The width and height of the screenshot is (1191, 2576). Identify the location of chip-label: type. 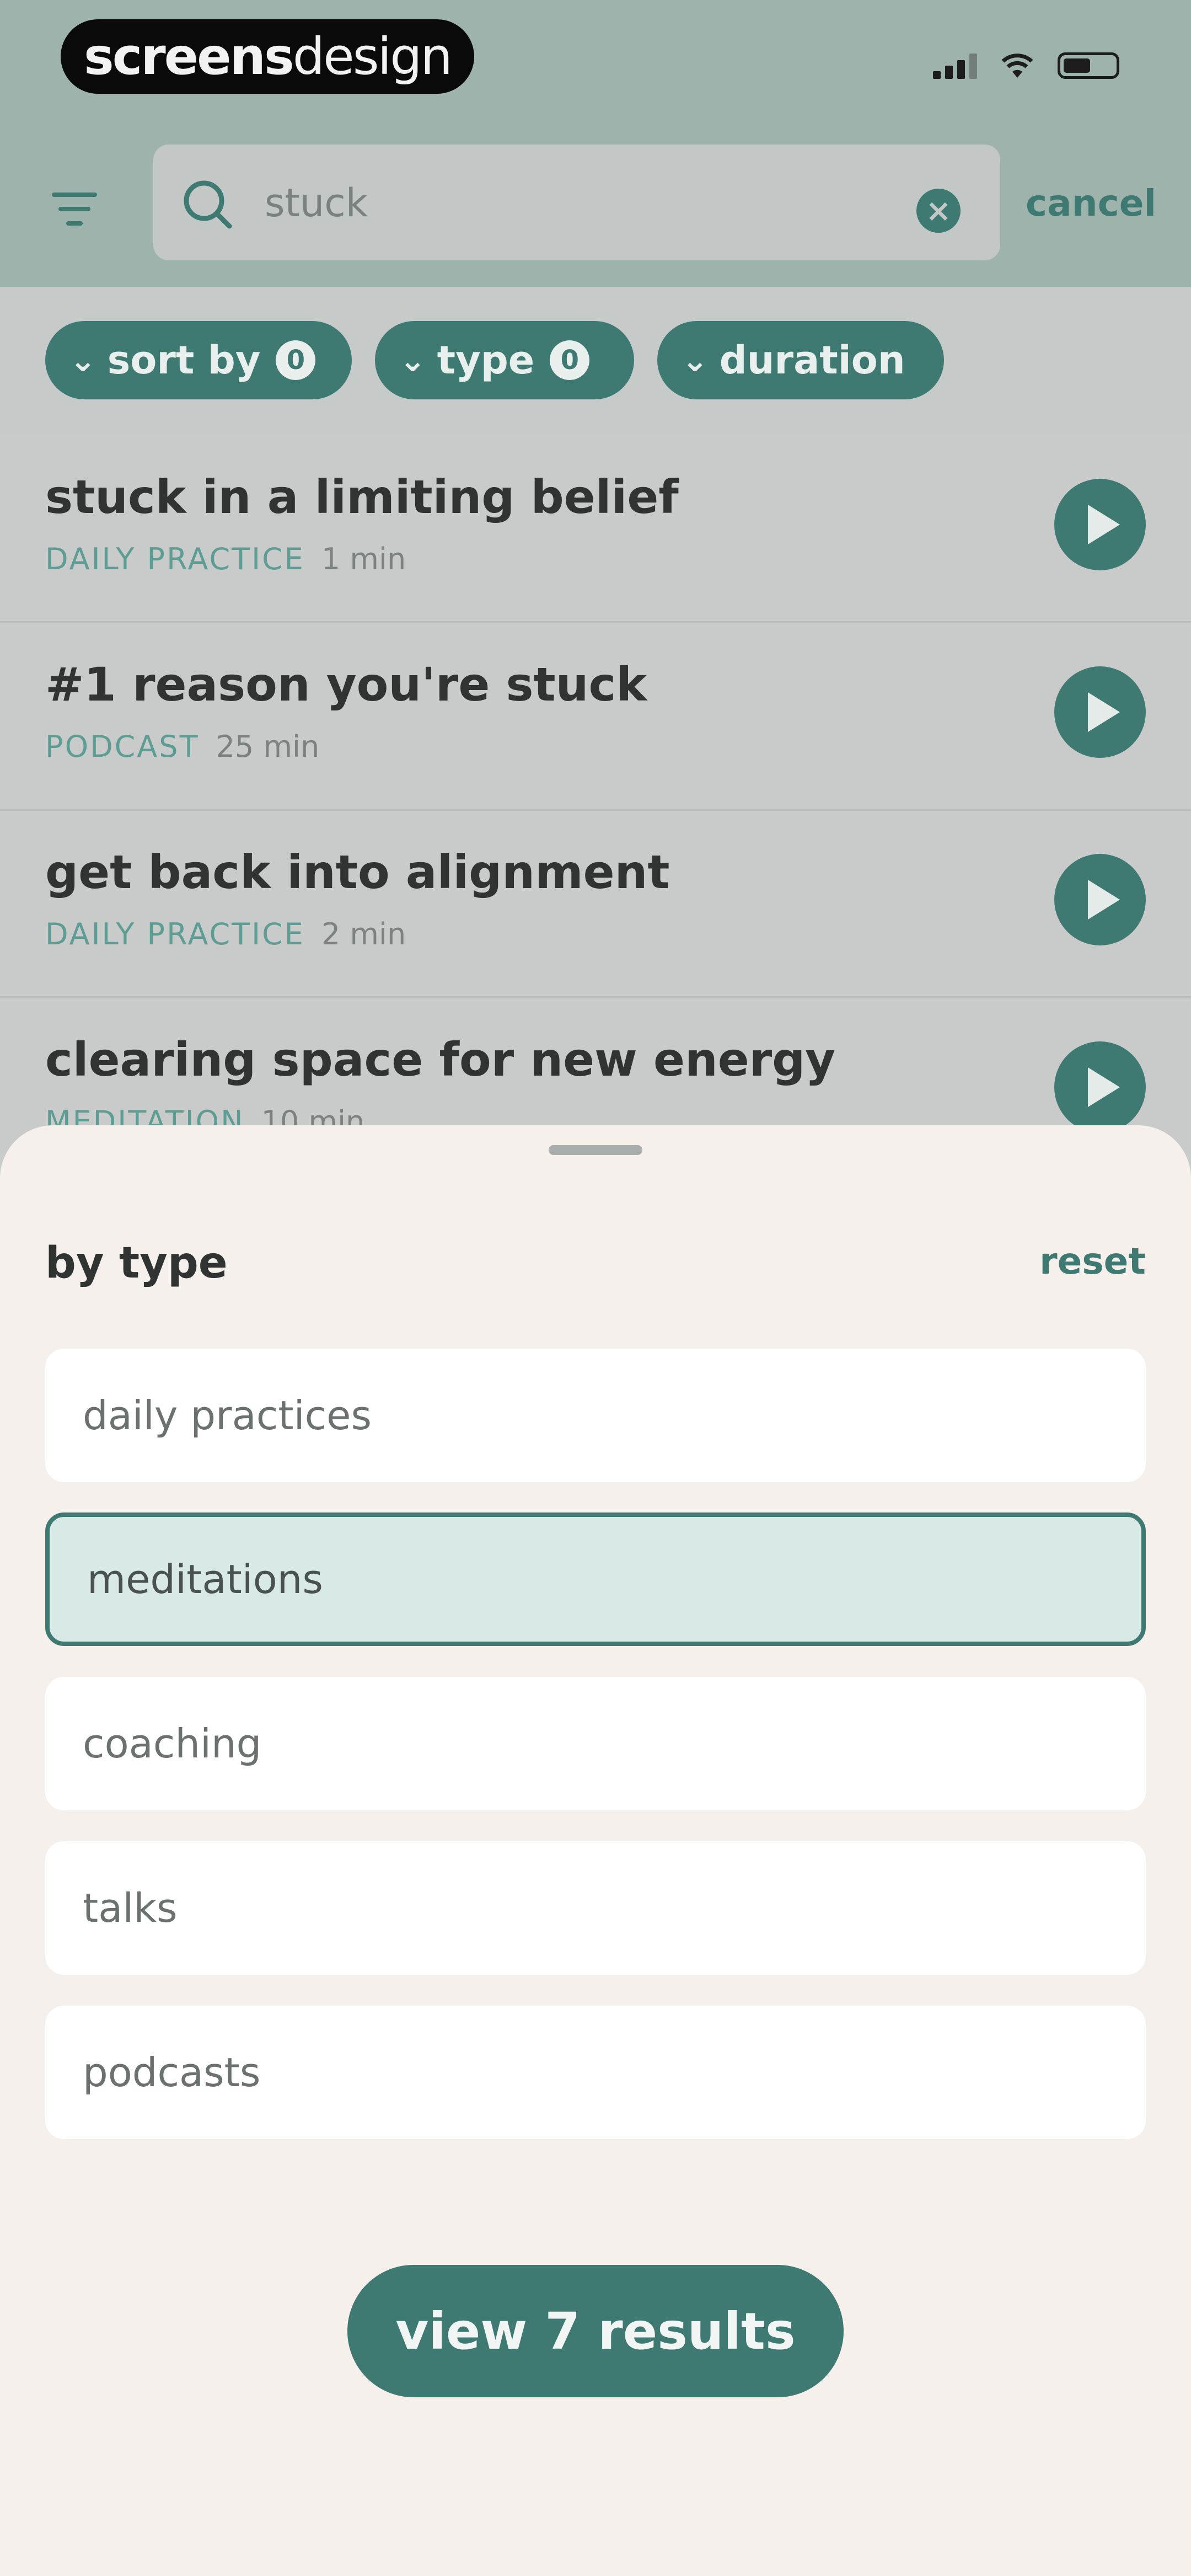
(486, 360).